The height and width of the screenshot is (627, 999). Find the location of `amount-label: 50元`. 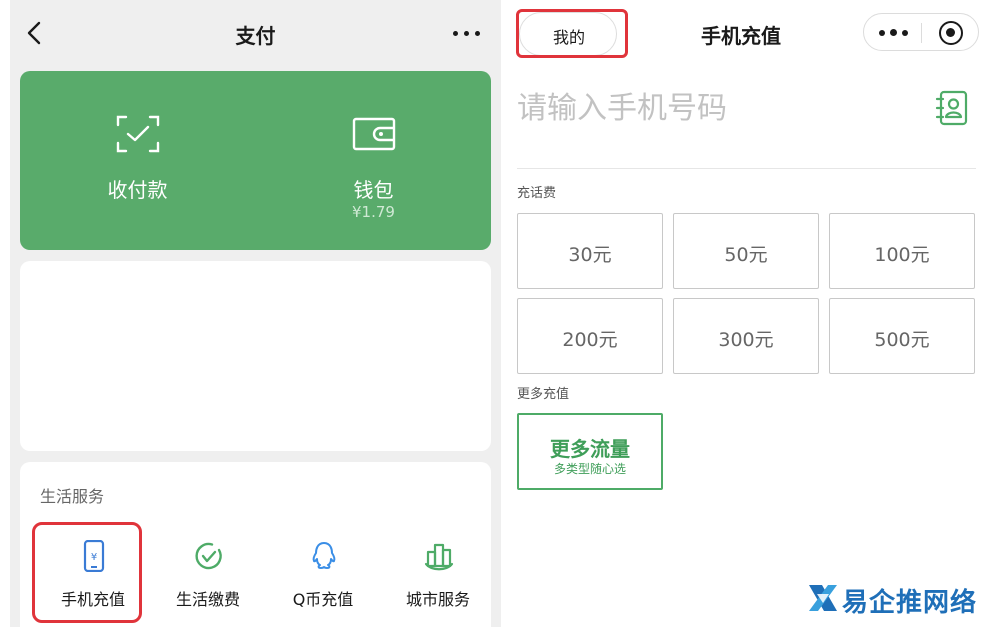

amount-label: 50元 is located at coordinates (746, 255).